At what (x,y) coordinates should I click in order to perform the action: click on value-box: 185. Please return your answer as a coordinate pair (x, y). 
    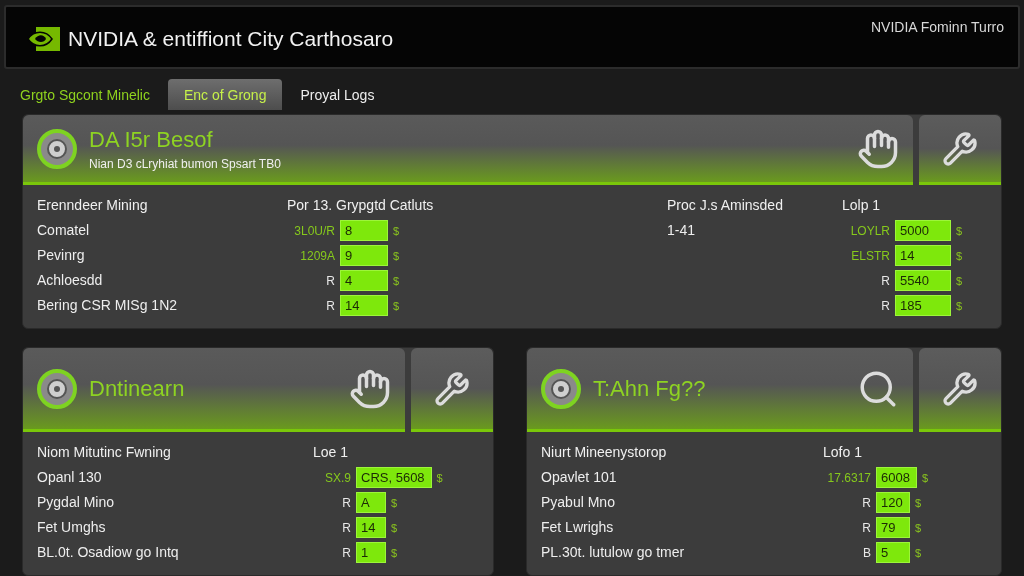
    Looking at the image, I should click on (923, 305).